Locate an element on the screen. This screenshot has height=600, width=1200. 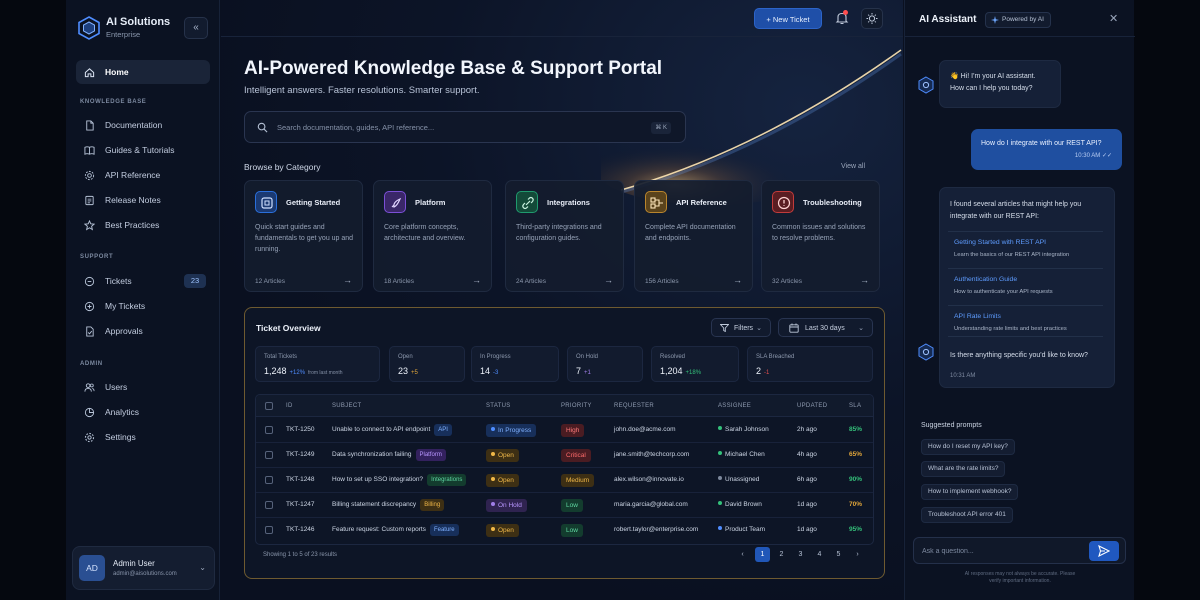
stat-value: 14 is located at coordinates (485, 371).